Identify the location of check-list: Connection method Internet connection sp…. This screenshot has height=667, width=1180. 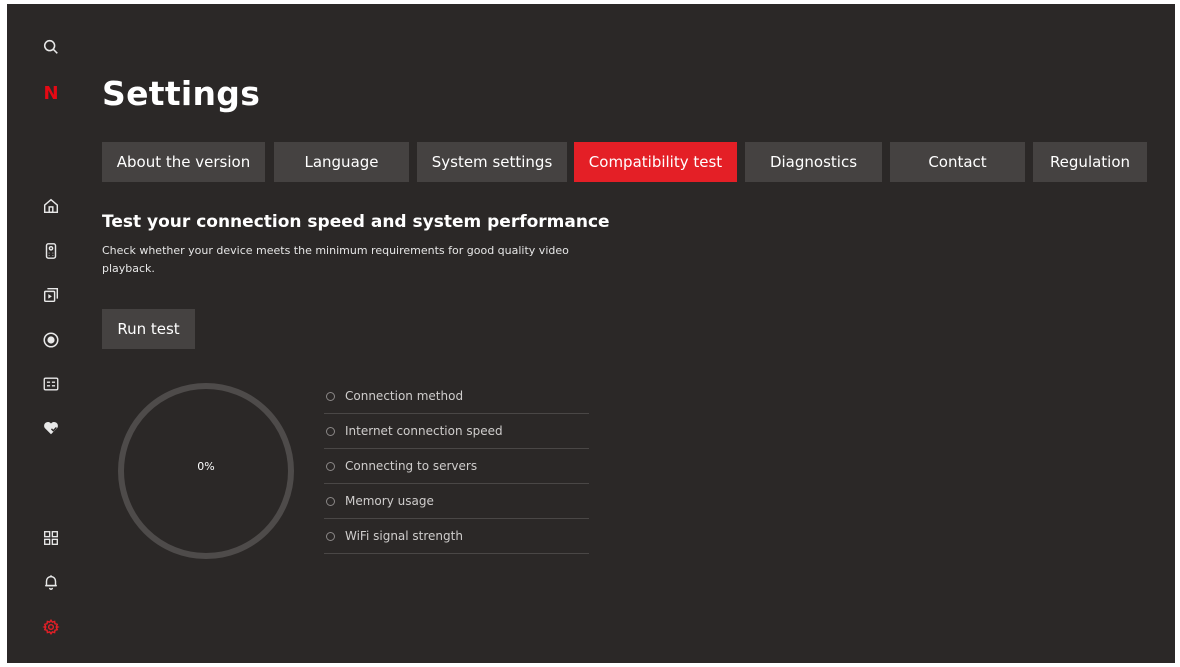
(456, 466).